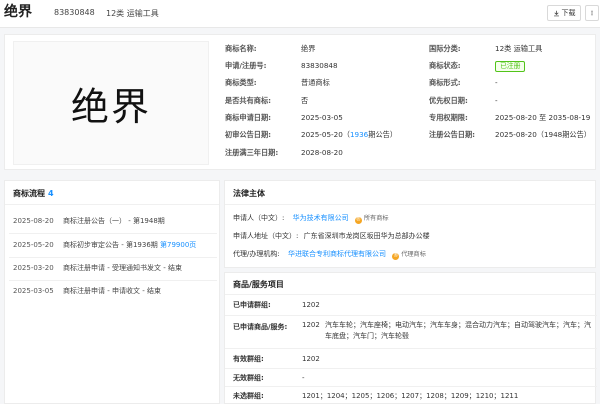 This screenshot has height=404, width=600. I want to click on info-label: 商标申请日期:, so click(248, 117).